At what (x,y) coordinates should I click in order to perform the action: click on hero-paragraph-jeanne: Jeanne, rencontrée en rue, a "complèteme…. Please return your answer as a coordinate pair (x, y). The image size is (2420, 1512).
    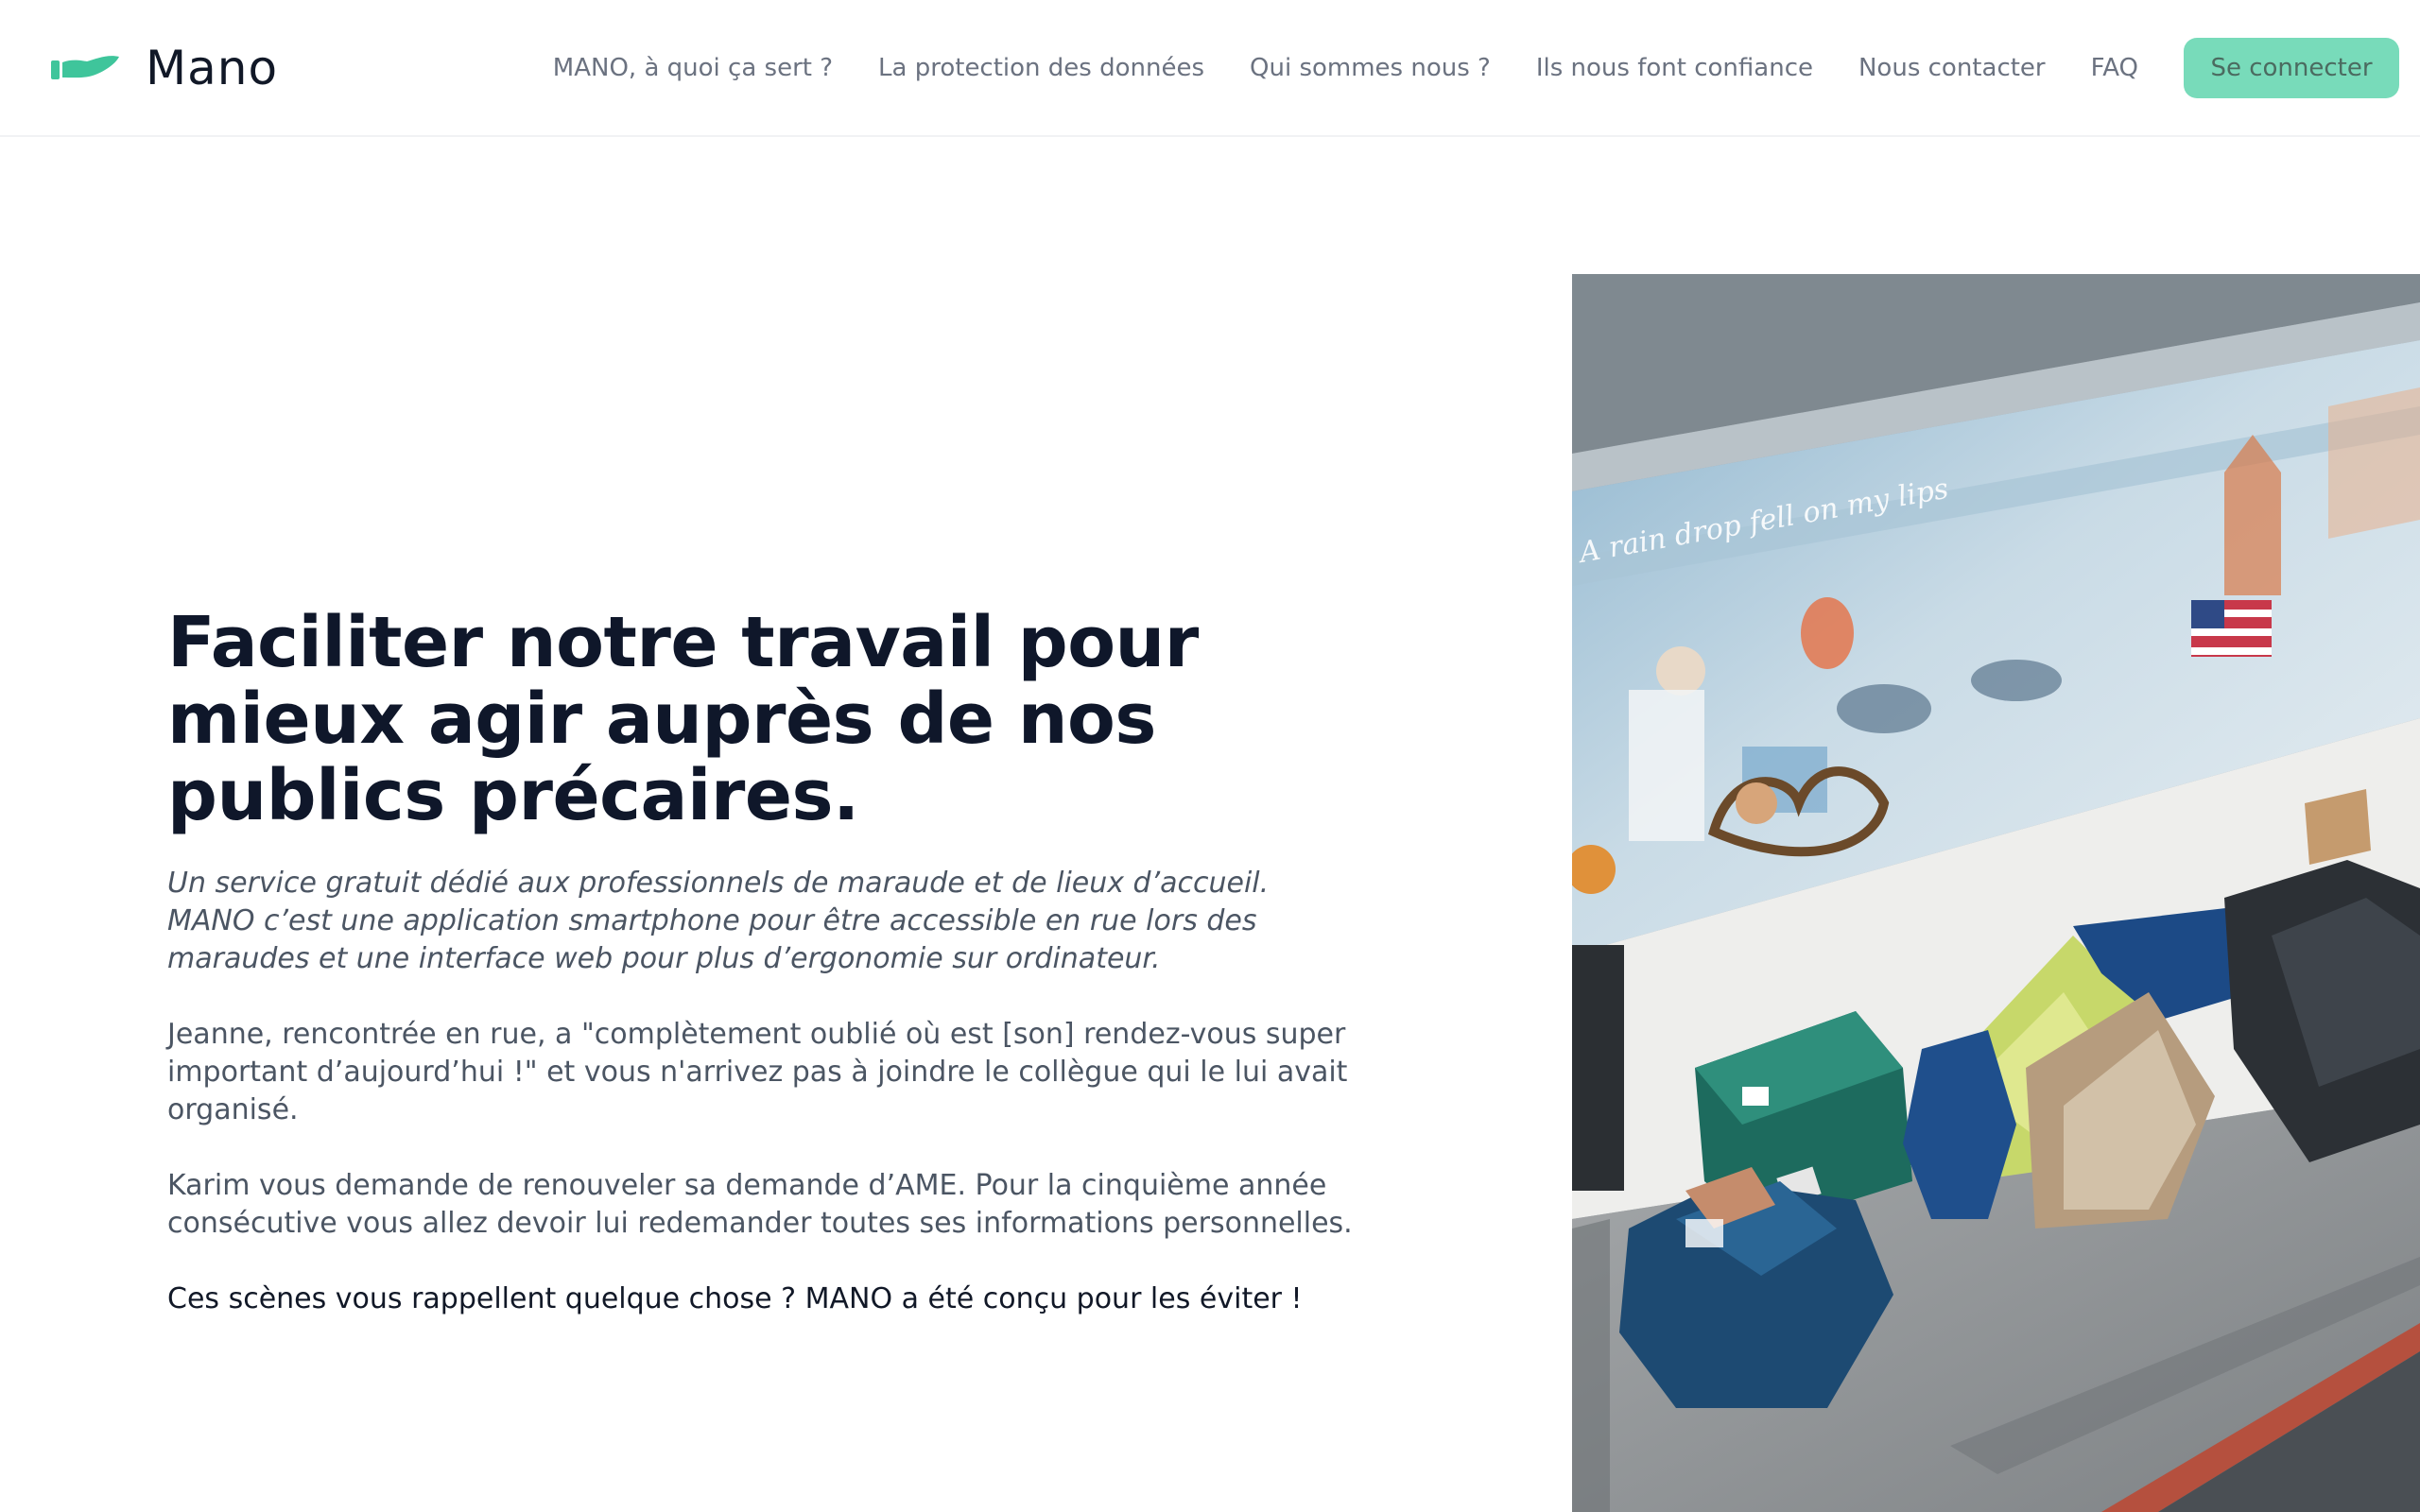
    Looking at the image, I should click on (757, 1072).